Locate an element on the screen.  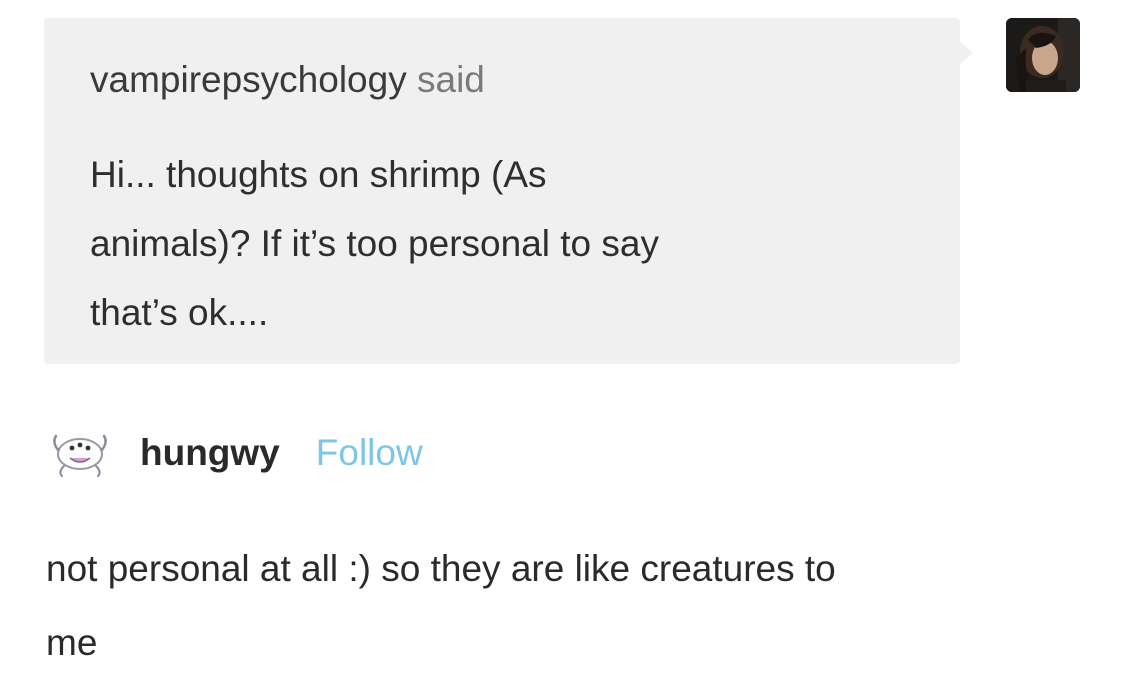
ask-header: vampirepsychology said is located at coordinates (287, 80).